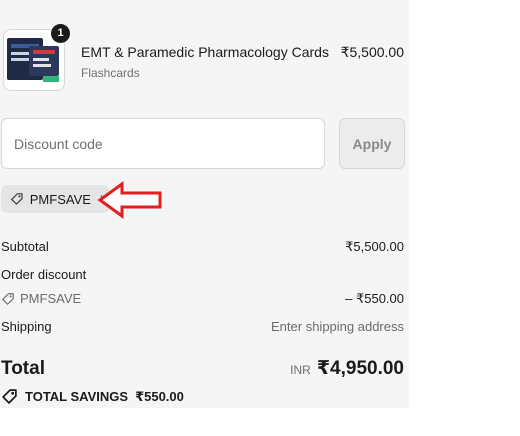 The image size is (520, 436). What do you see at coordinates (372, 143) in the screenshot?
I see `apply-discount-button: Apply` at bounding box center [372, 143].